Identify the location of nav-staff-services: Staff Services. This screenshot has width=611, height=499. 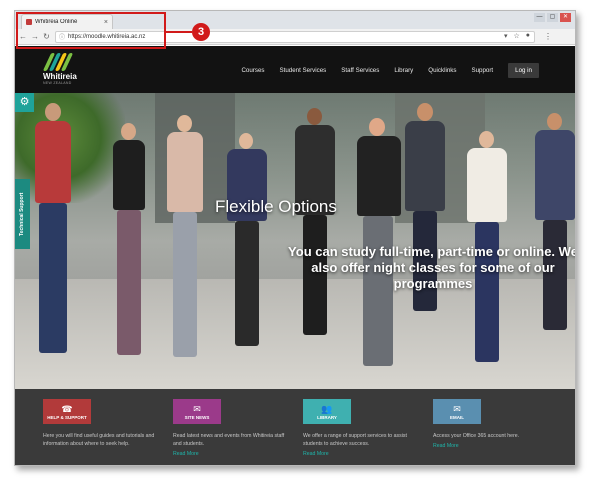
(360, 70).